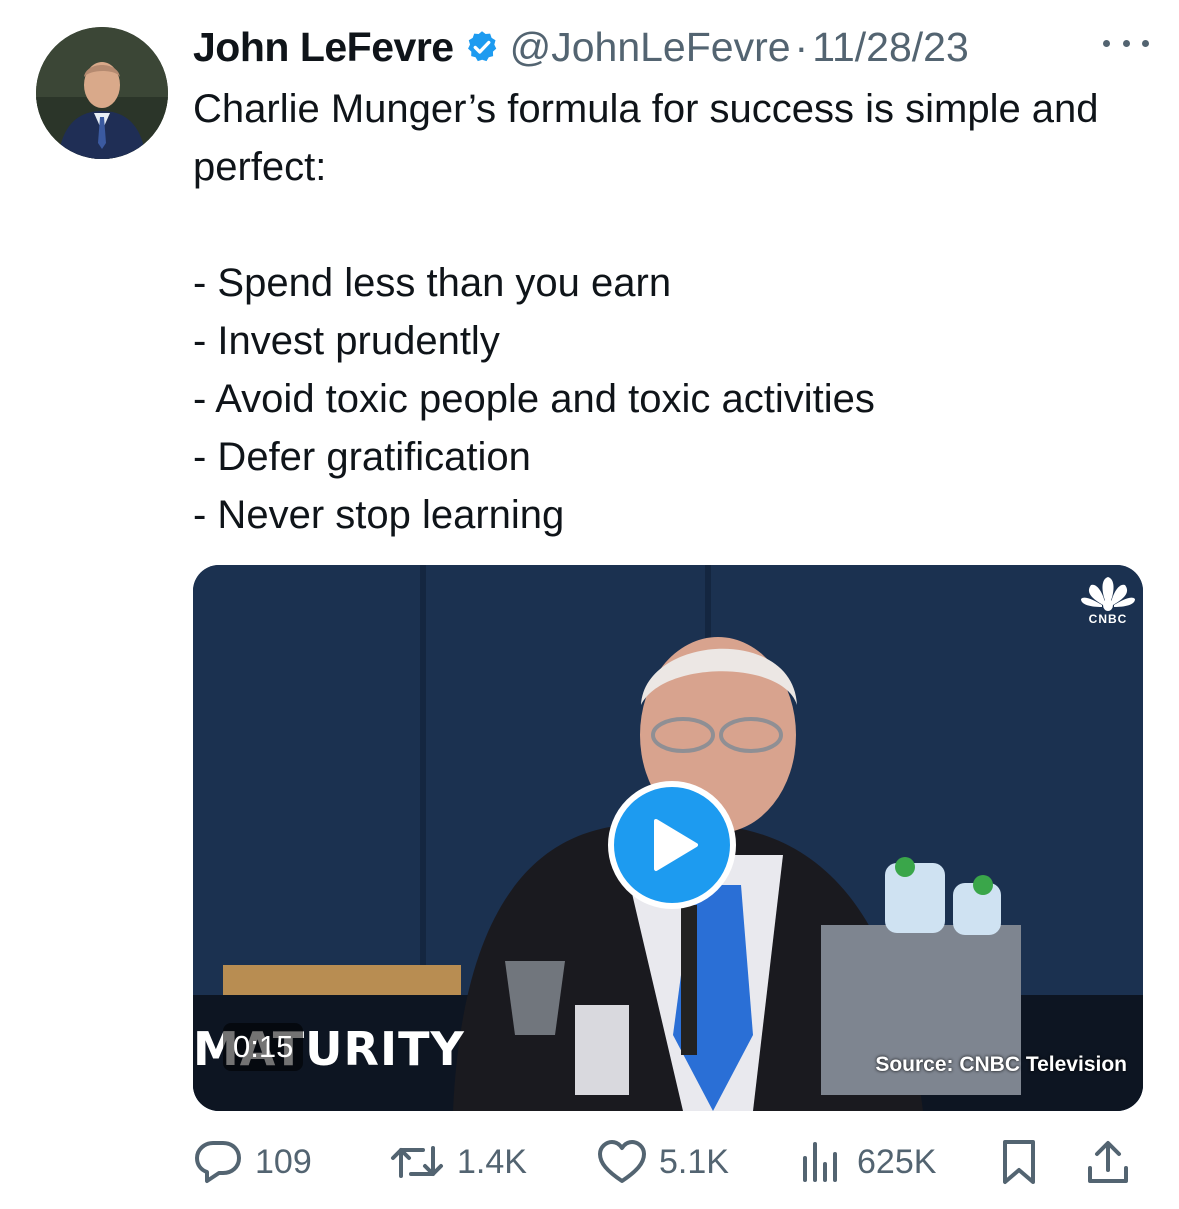 This screenshot has width=1179, height=1209. What do you see at coordinates (890, 47) in the screenshot?
I see `tweet-date: 11/28/23` at bounding box center [890, 47].